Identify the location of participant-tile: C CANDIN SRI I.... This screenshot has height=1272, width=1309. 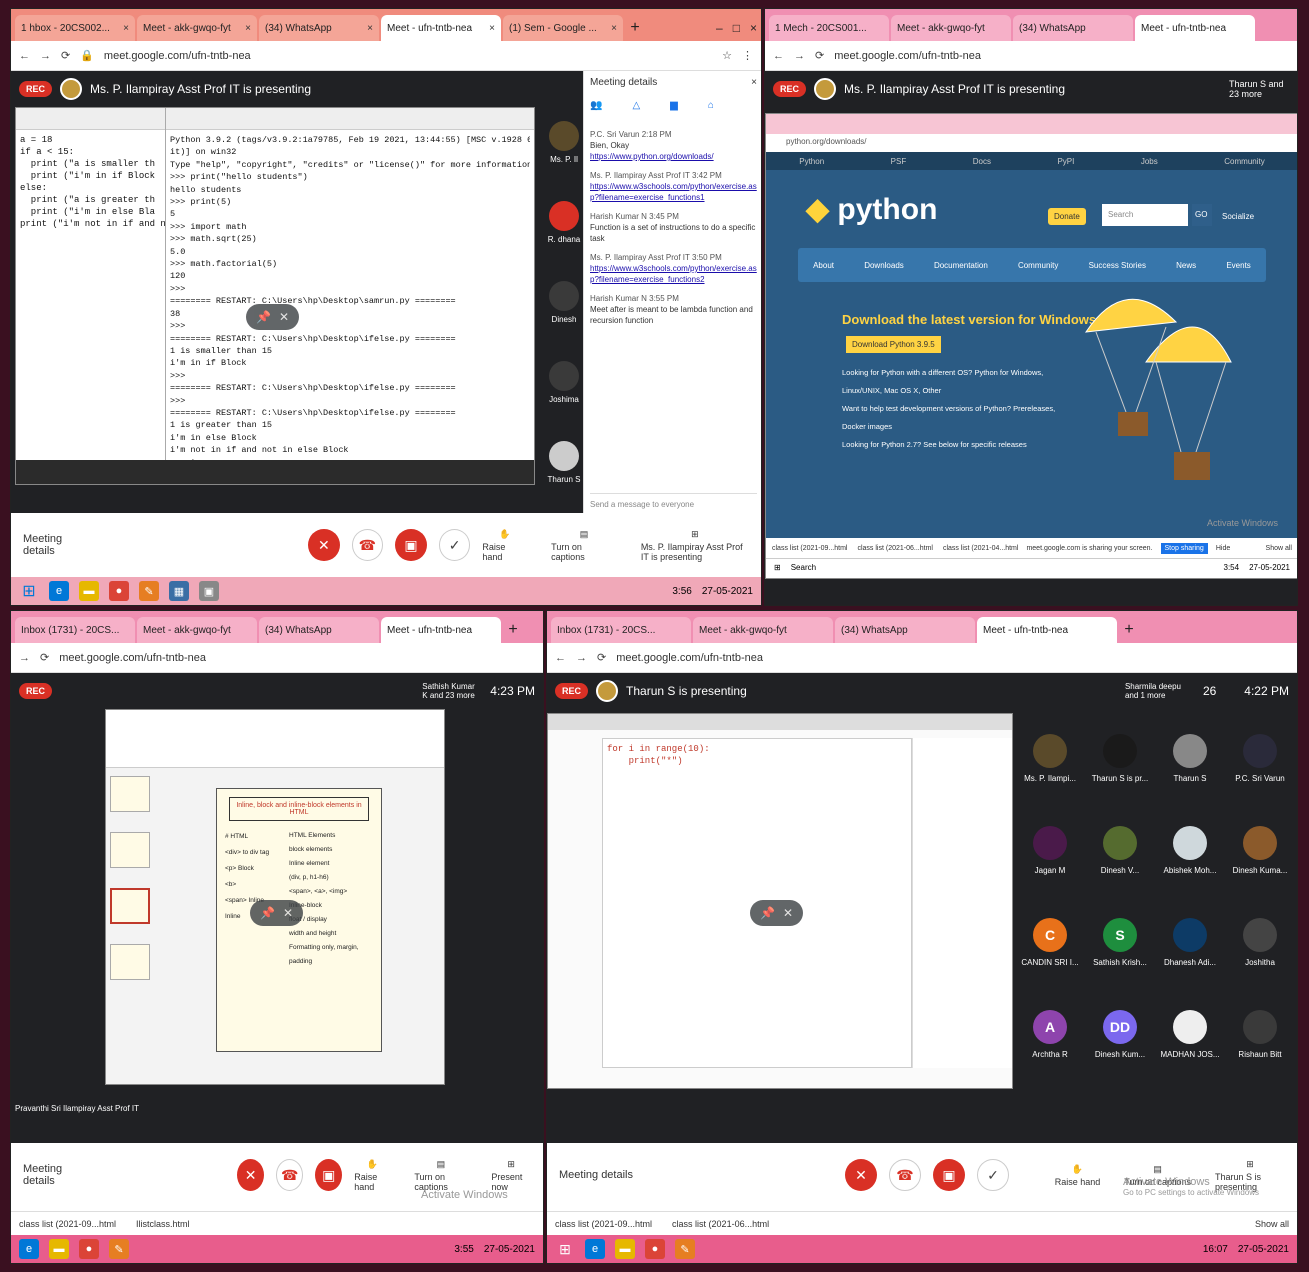
(1050, 942).